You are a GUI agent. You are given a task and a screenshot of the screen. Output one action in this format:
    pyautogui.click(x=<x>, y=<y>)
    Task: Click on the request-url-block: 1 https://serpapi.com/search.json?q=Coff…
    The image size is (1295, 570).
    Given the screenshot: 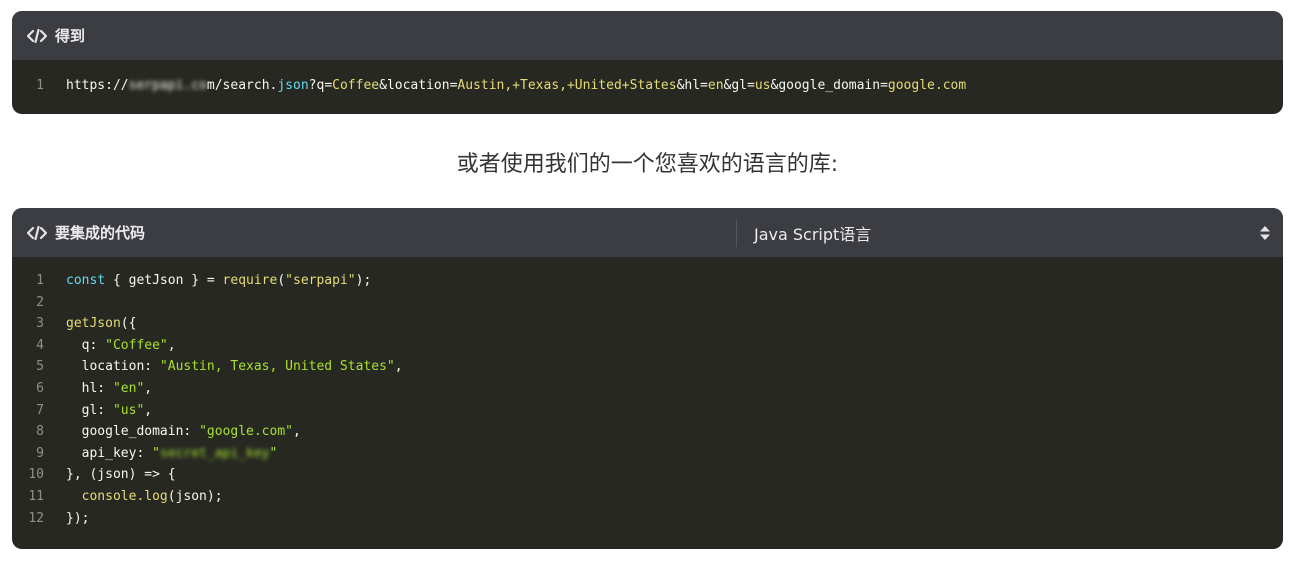 What is the action you would take?
    pyautogui.click(x=647, y=78)
    